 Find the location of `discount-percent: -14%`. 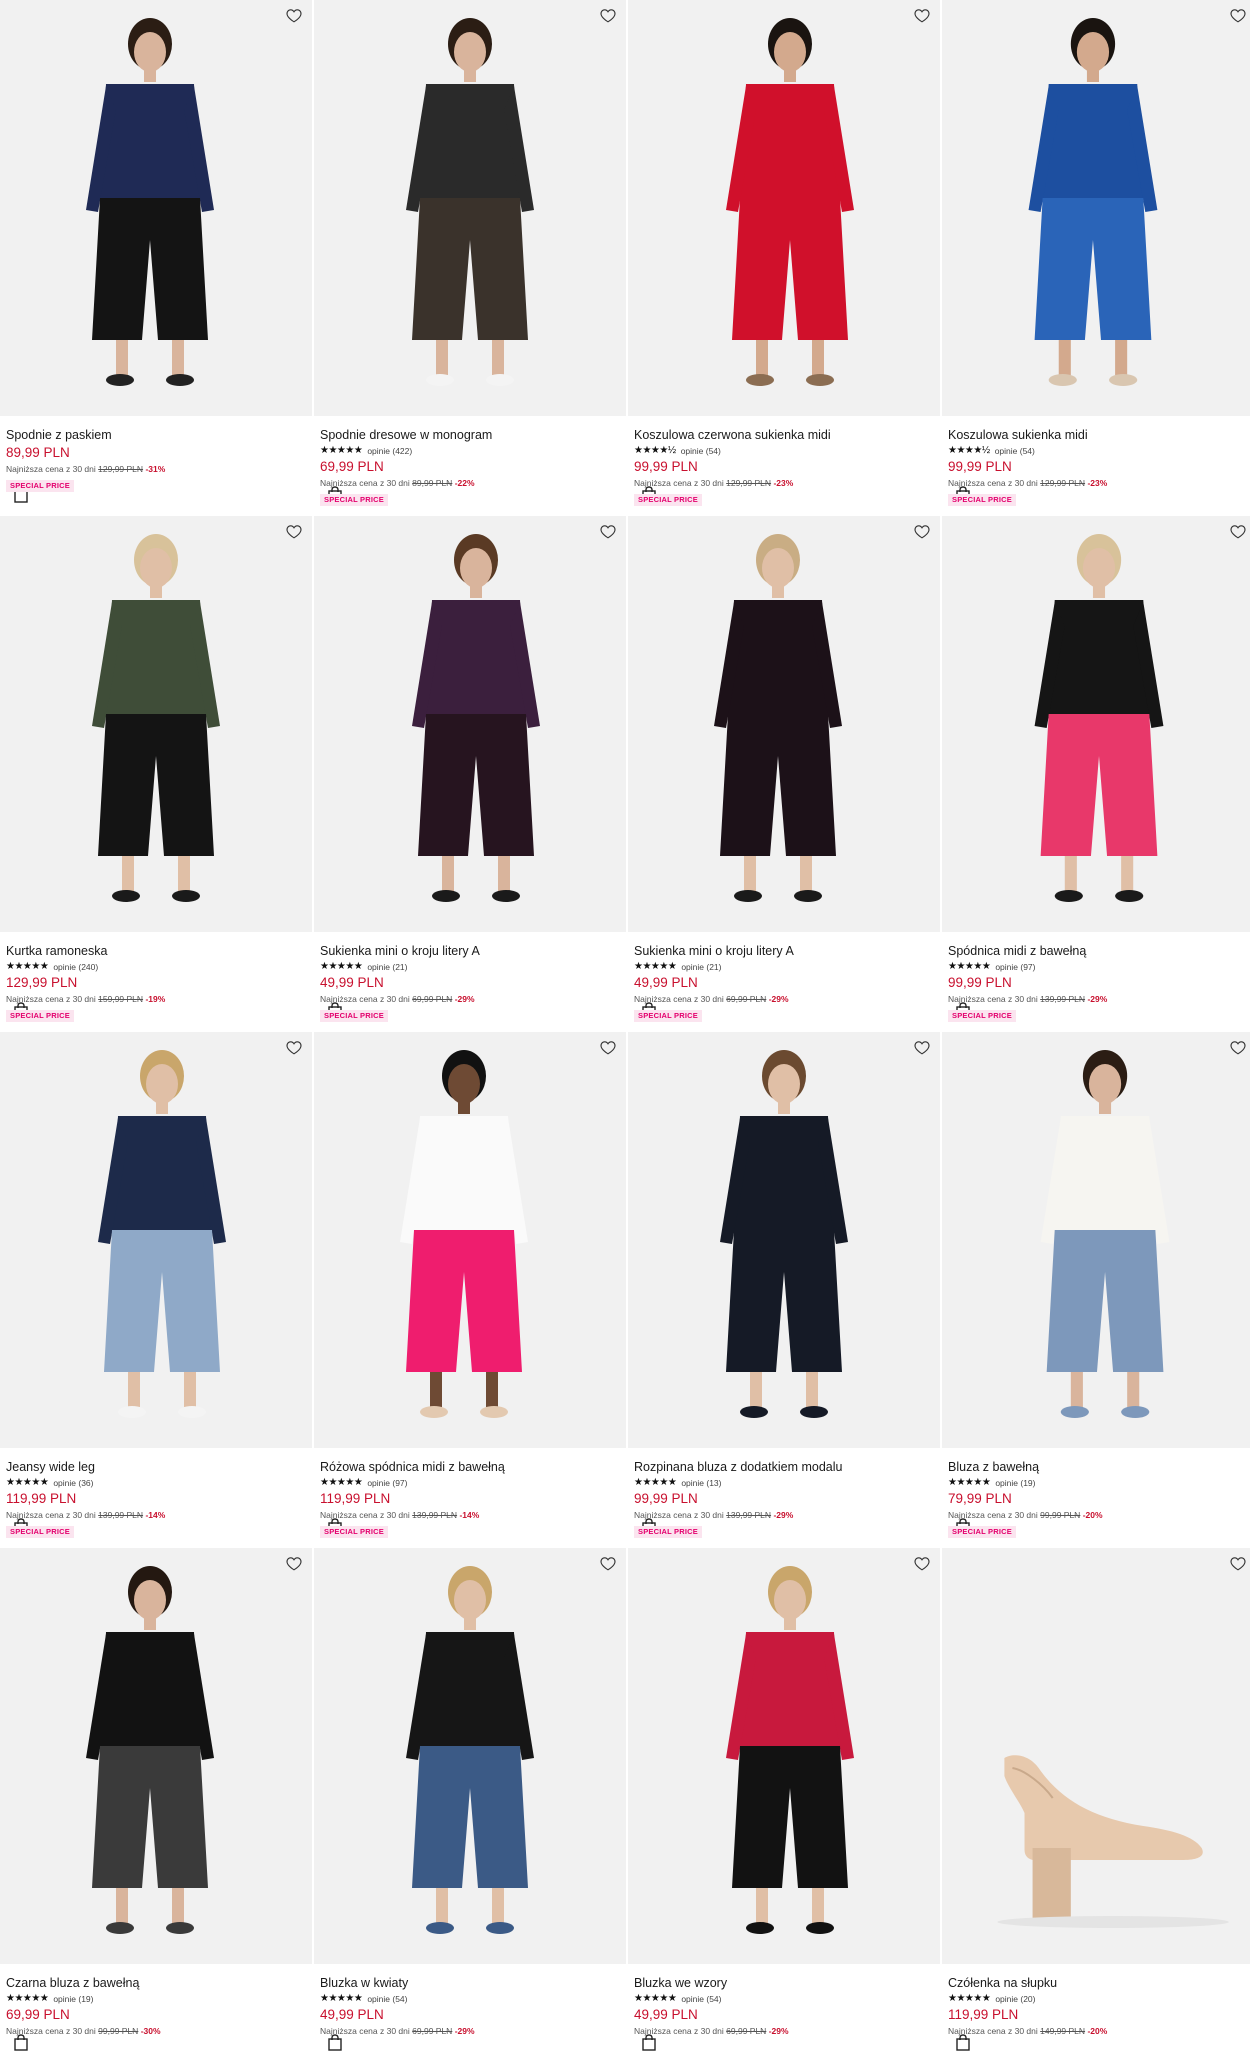

discount-percent: -14% is located at coordinates (155, 1515).